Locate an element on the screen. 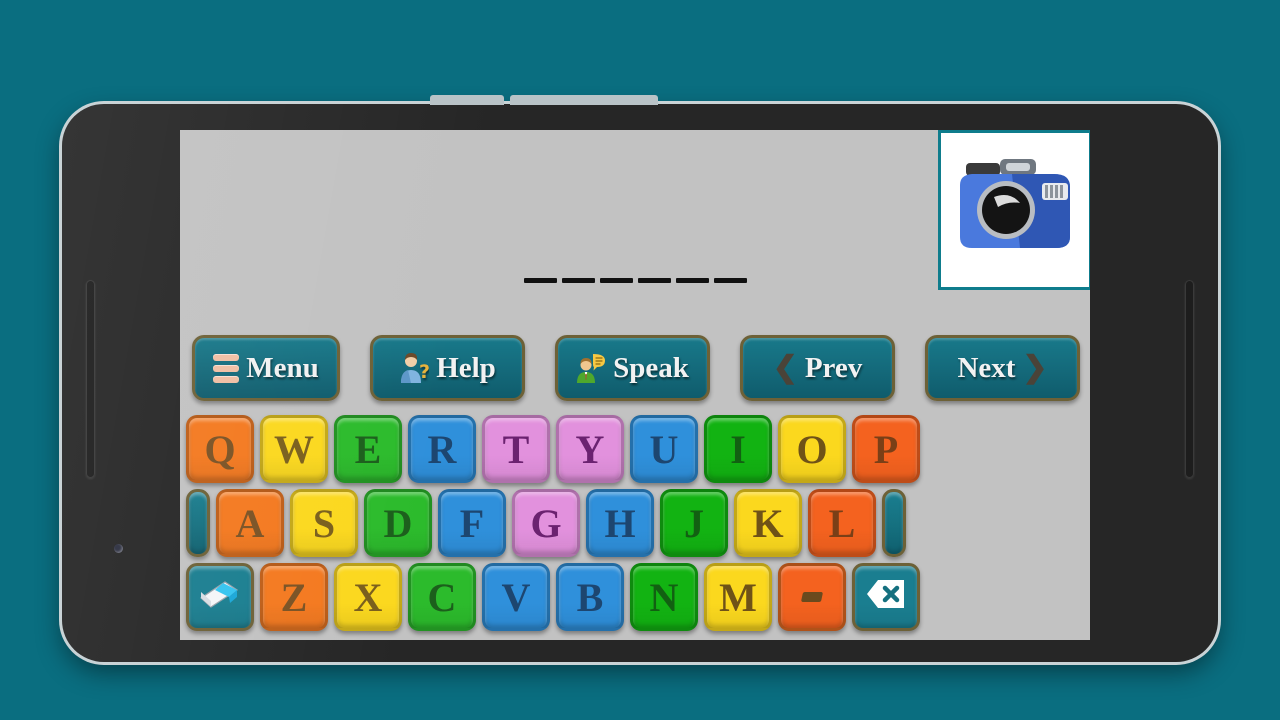 The width and height of the screenshot is (1280, 720). prev-button-label: Prev is located at coordinates (833, 367).